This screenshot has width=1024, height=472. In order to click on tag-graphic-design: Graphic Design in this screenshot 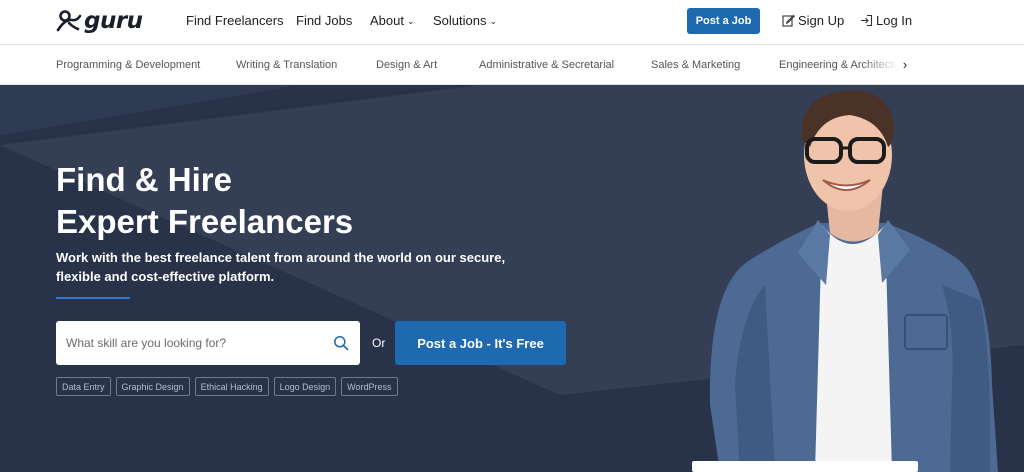, I will do `click(152, 386)`.